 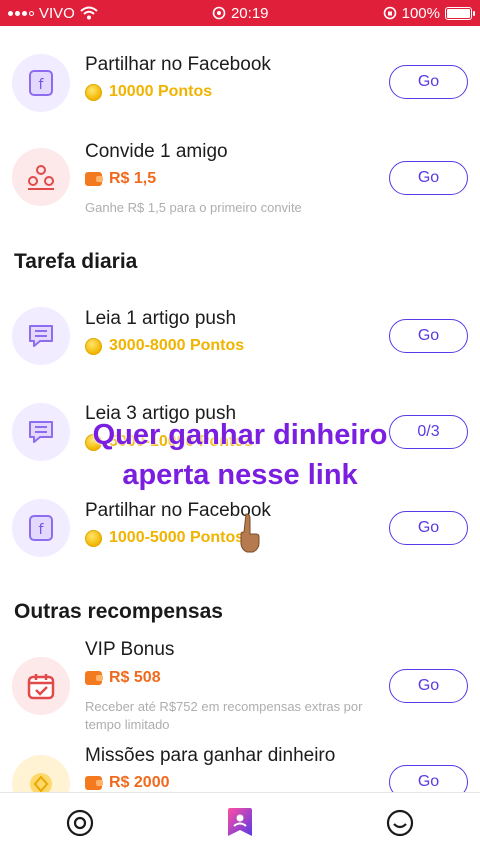 What do you see at coordinates (89, 13) in the screenshot?
I see `wifi-icon` at bounding box center [89, 13].